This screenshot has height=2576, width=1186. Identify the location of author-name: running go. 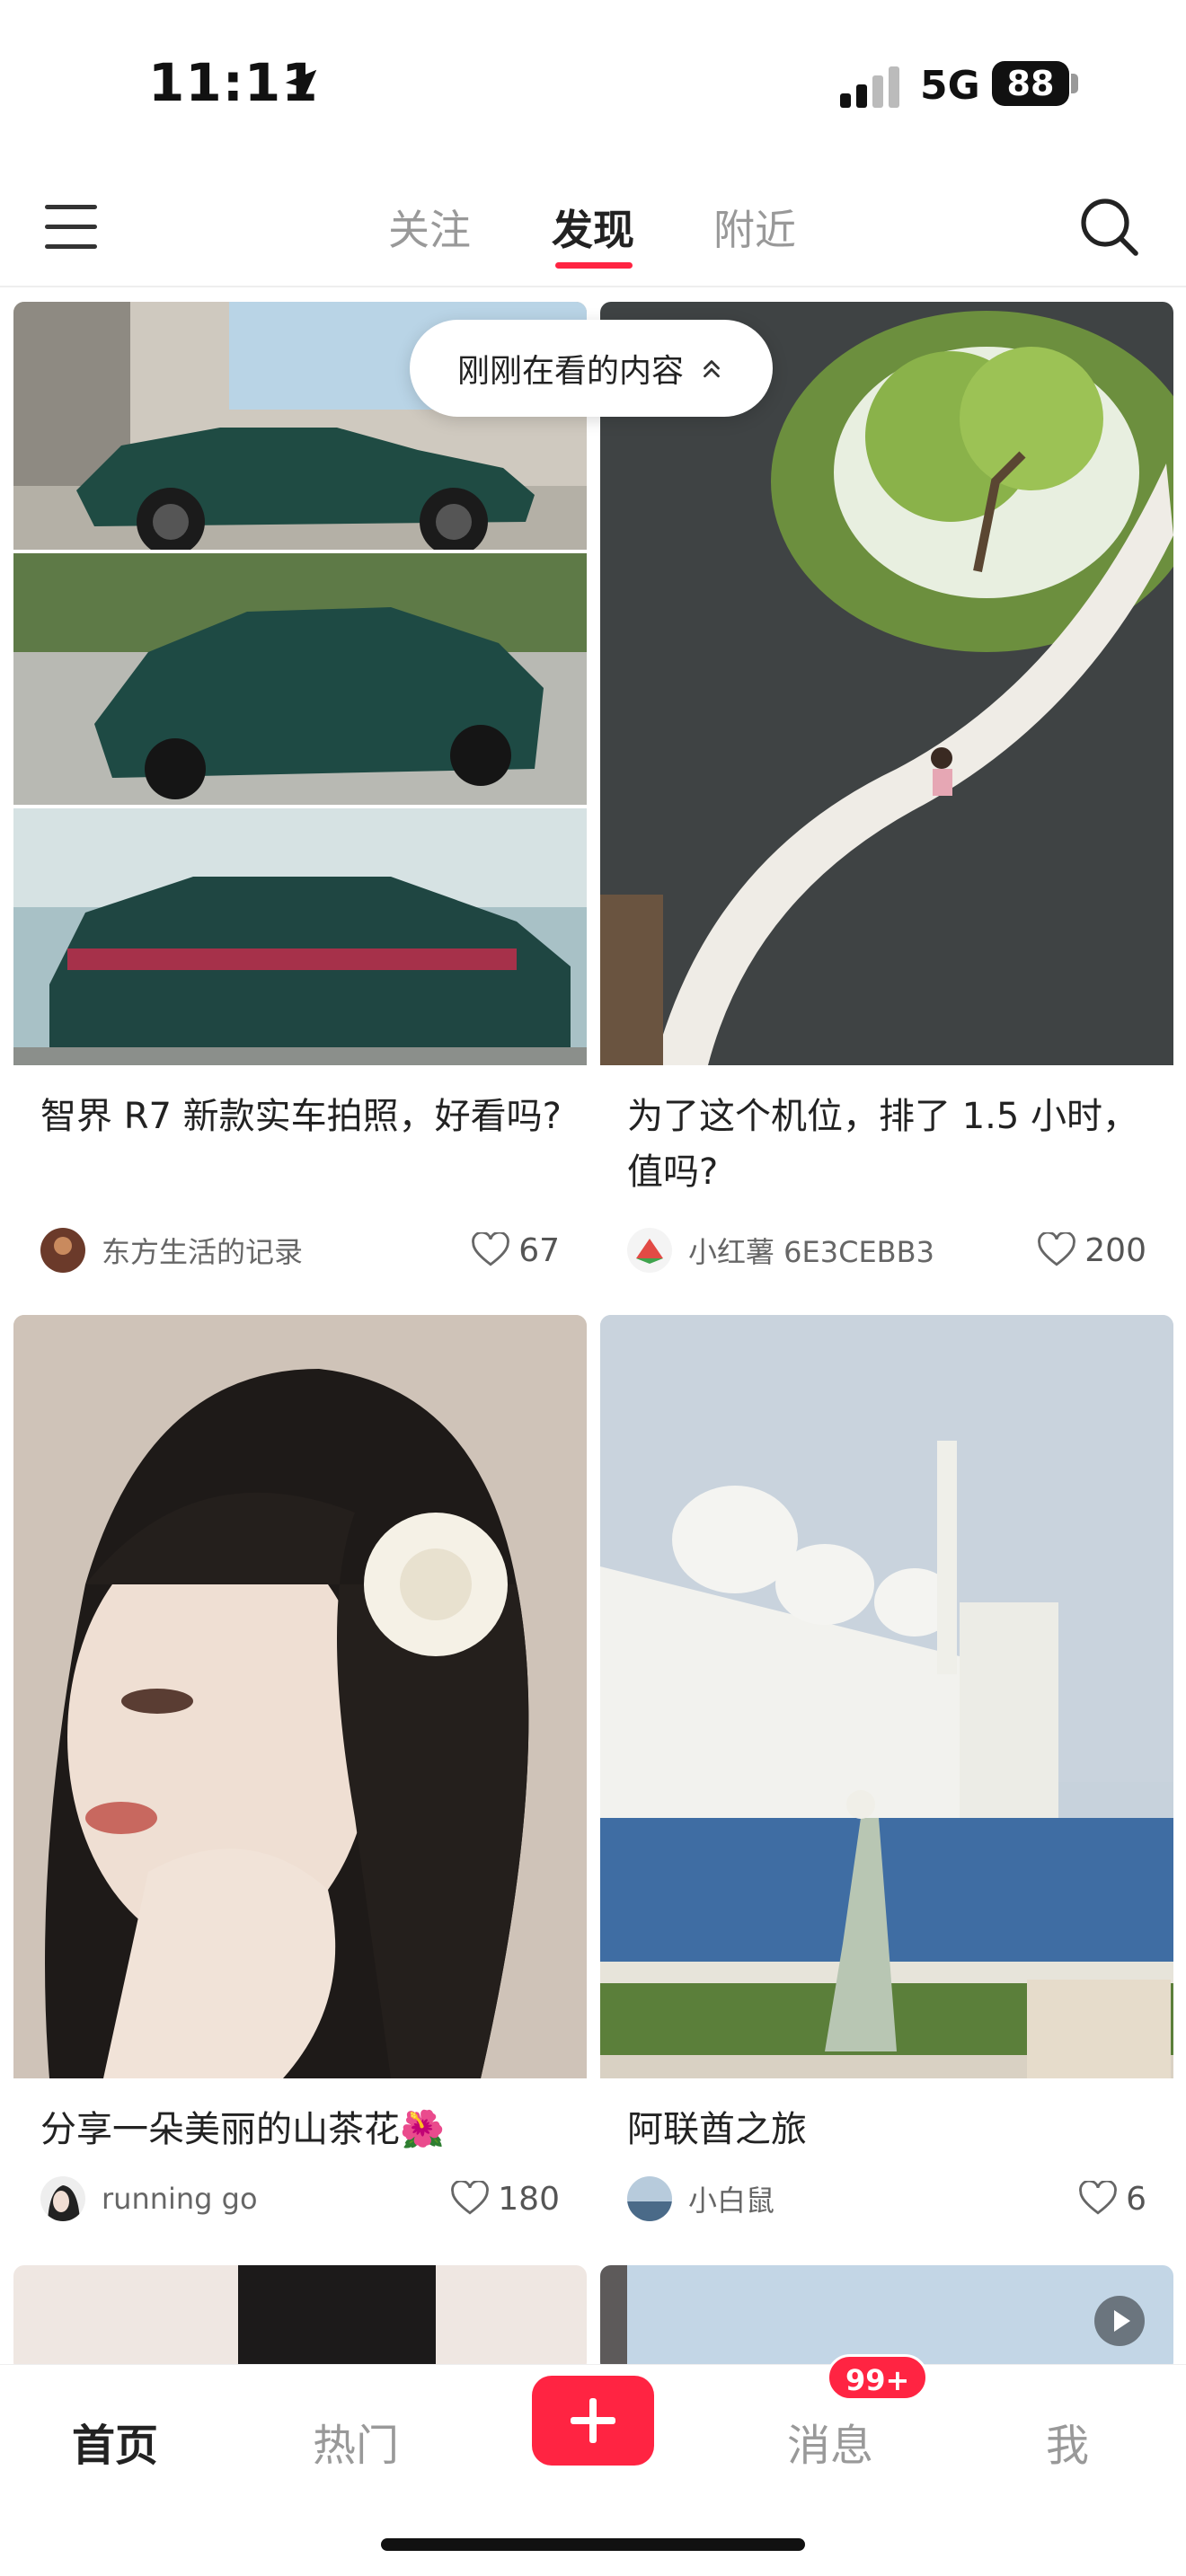
(180, 2199).